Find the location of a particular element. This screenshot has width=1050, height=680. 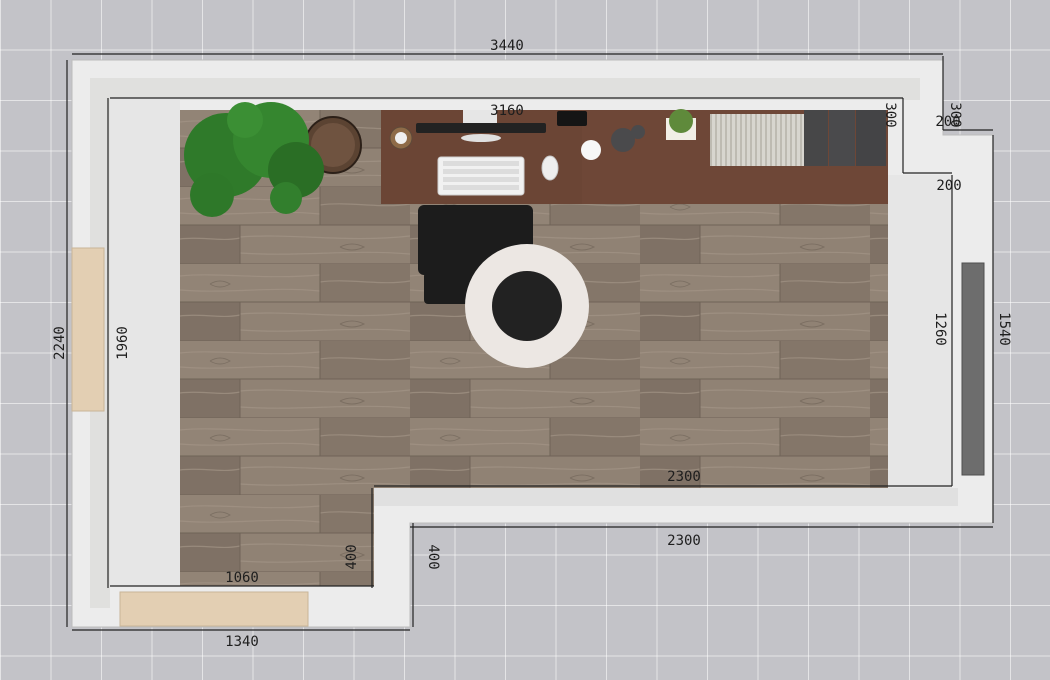

desk-lamp is located at coordinates (591, 150).